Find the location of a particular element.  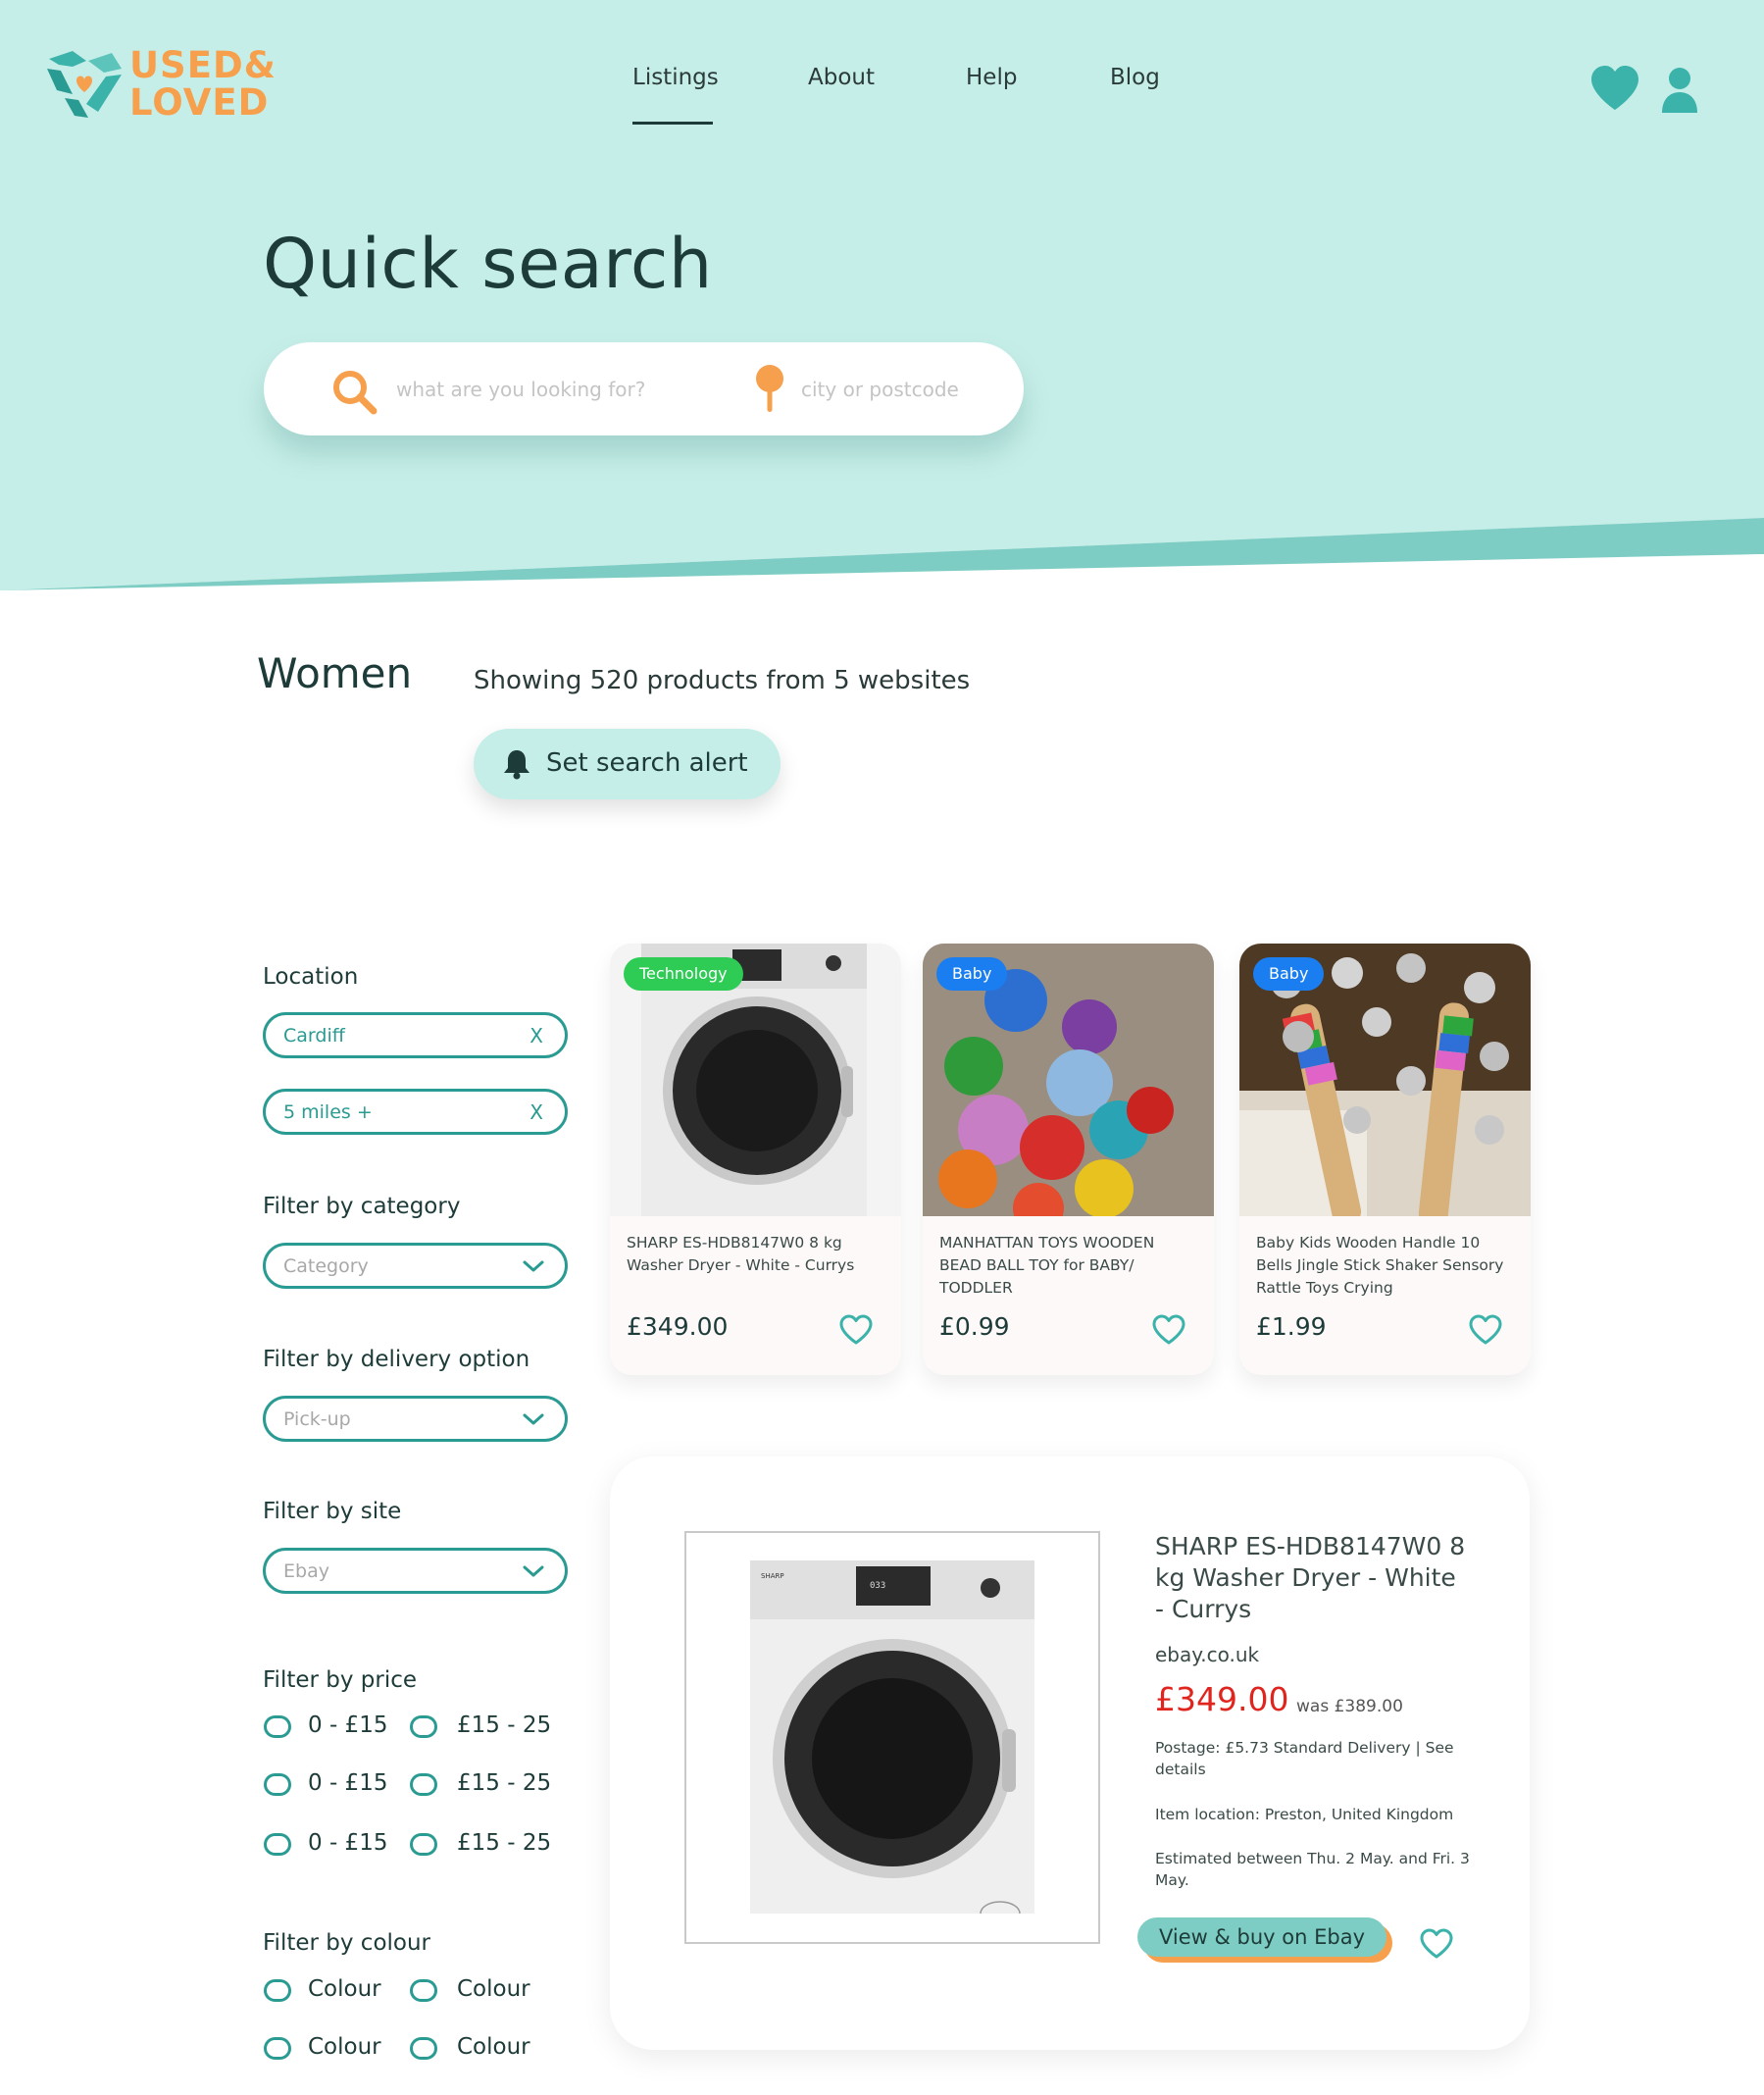

detail-item-location: Item location: Preston, United Kingdom is located at coordinates (1304, 1814).